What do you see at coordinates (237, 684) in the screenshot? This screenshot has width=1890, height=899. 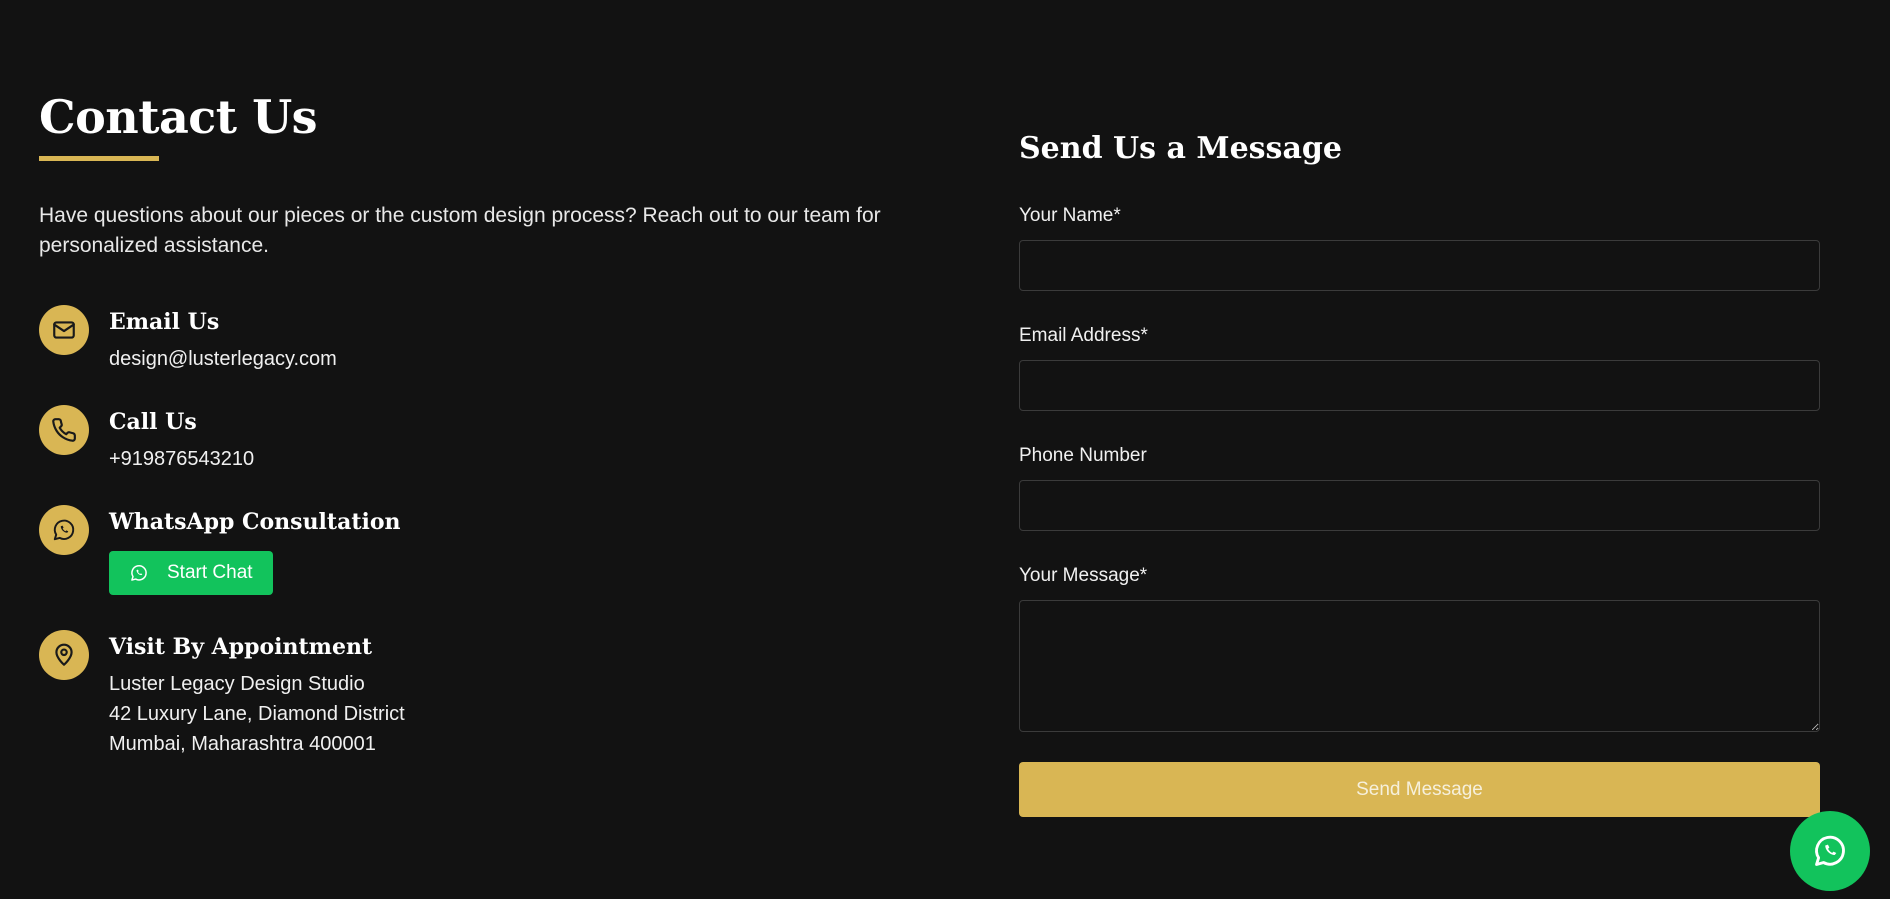 I see `address-line-1: Luster Legacy Design Studio` at bounding box center [237, 684].